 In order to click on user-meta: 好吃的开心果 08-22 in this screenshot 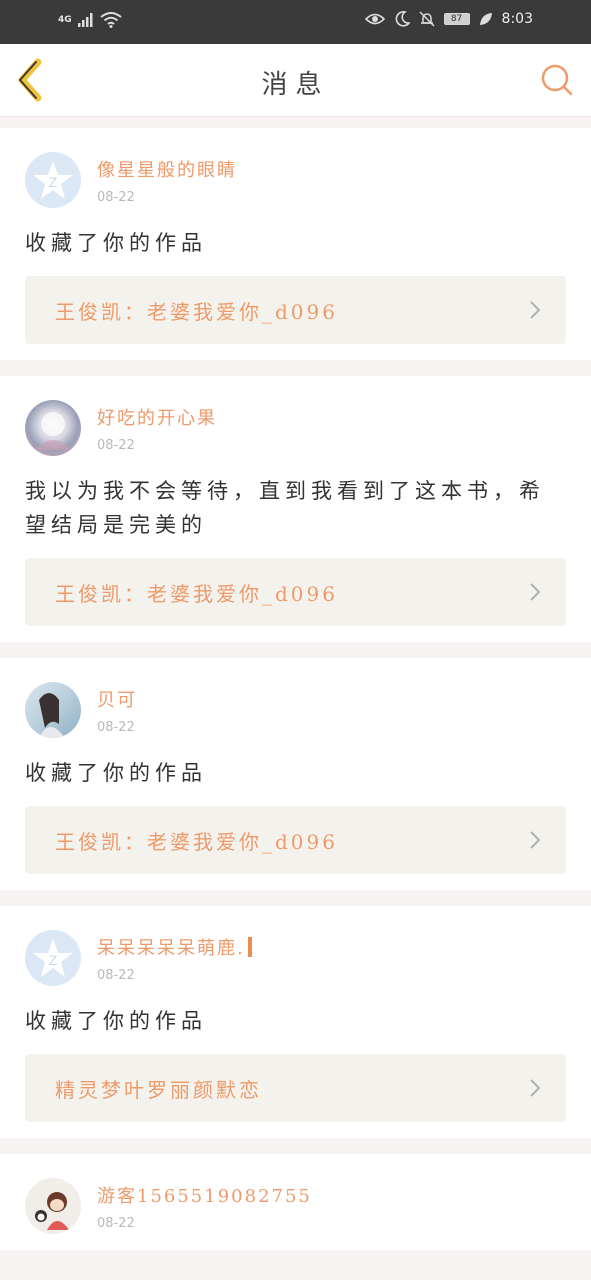, I will do `click(157, 426)`.